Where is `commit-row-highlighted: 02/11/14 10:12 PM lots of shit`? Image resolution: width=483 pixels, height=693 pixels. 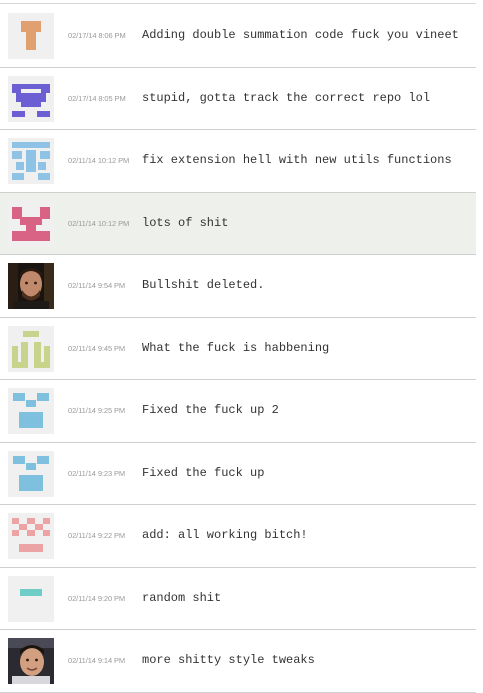 commit-row-highlighted: 02/11/14 10:12 PM lots of shit is located at coordinates (238, 223).